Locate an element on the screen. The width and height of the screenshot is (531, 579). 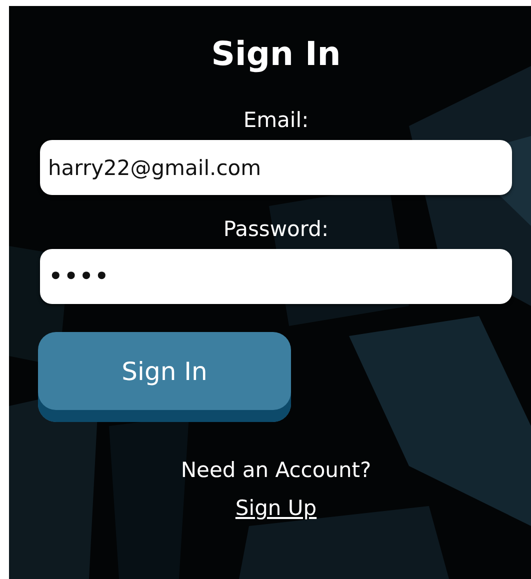
sign-up-link: Sign Up is located at coordinates (276, 508).